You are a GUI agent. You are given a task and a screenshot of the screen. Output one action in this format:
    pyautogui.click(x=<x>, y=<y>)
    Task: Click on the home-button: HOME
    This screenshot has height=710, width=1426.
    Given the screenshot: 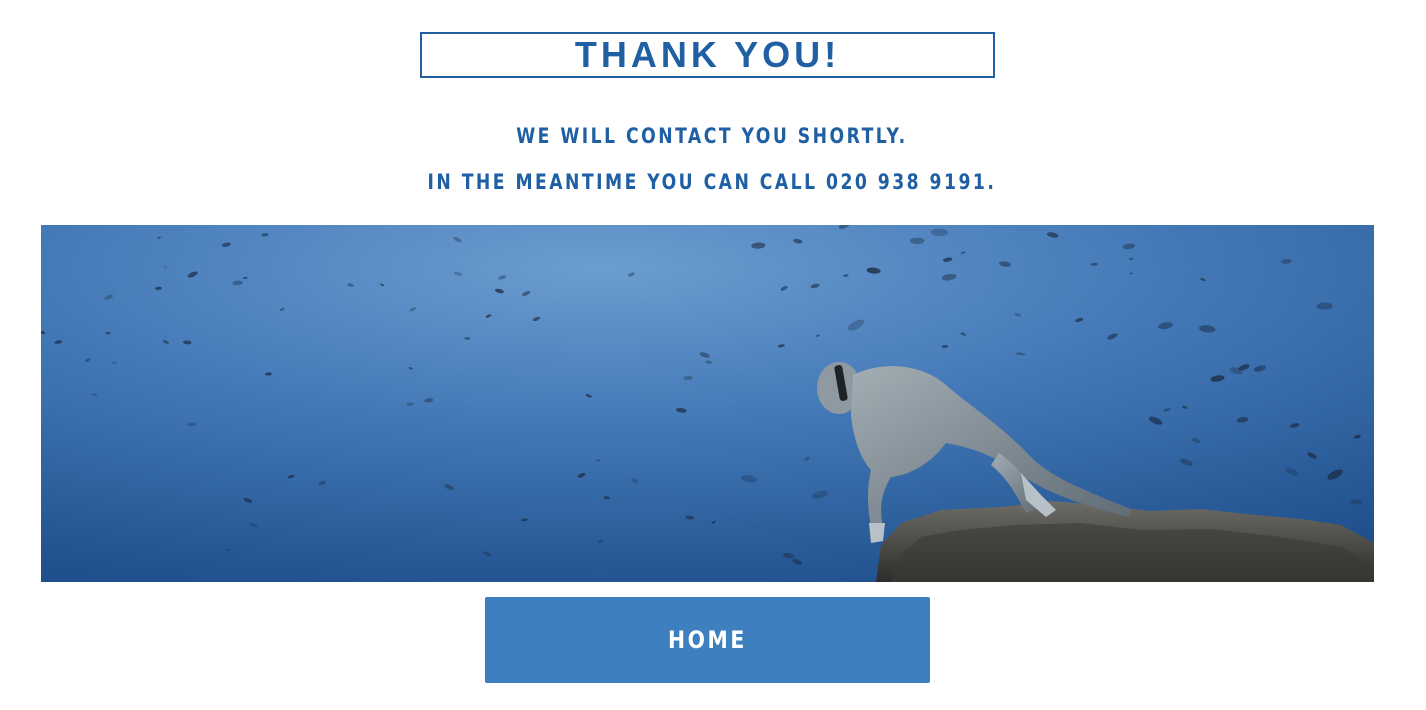 What is the action you would take?
    pyautogui.click(x=707, y=640)
    